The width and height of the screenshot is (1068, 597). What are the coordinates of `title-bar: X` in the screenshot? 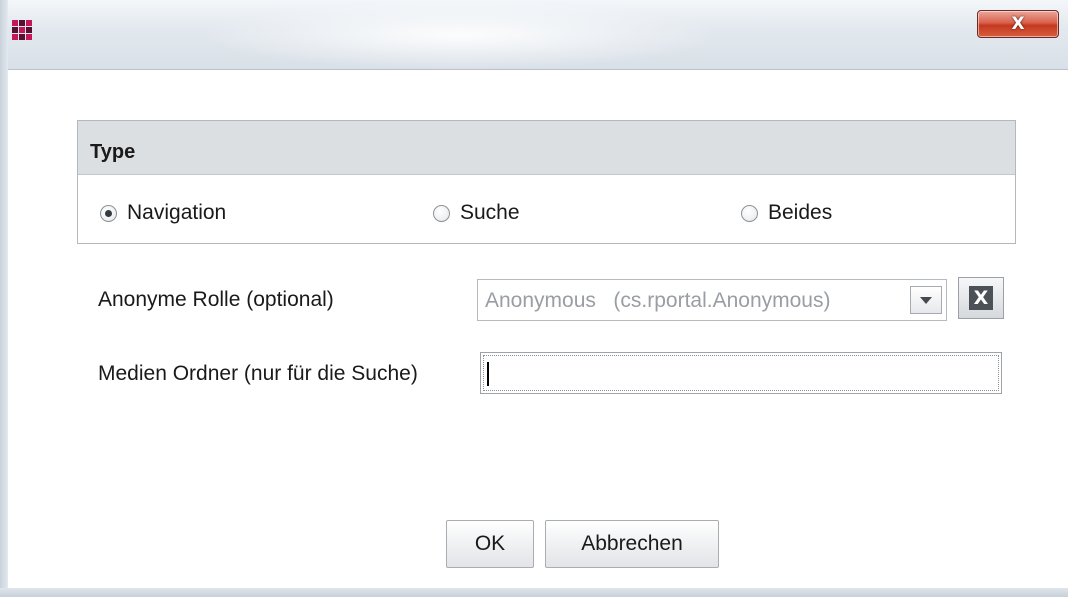 It's located at (534, 35).